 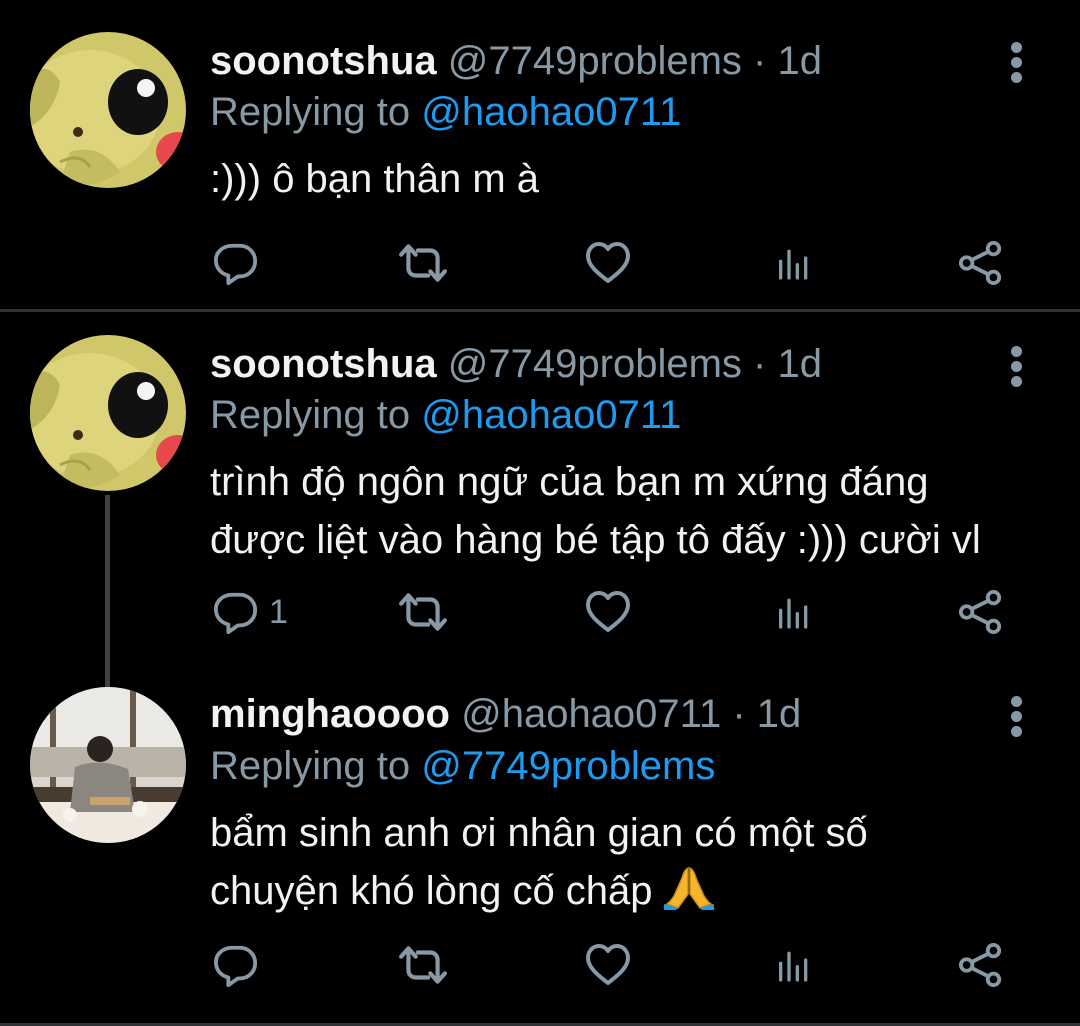 I want to click on tweet-text-line: bẩm sinh anh ơi nhân gian có một số, so click(x=539, y=833).